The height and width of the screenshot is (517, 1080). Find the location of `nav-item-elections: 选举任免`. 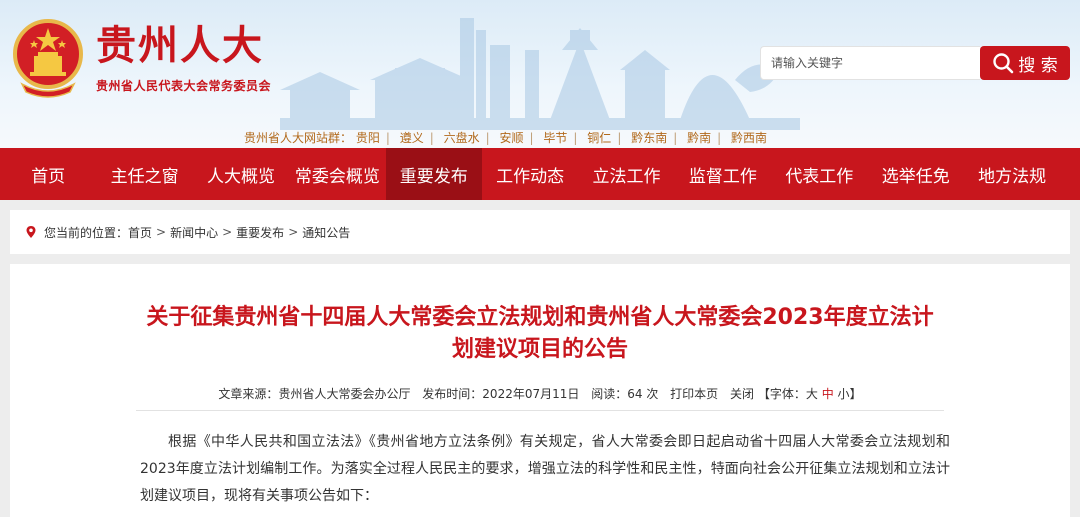

nav-item-elections: 选举任免 is located at coordinates (916, 174).